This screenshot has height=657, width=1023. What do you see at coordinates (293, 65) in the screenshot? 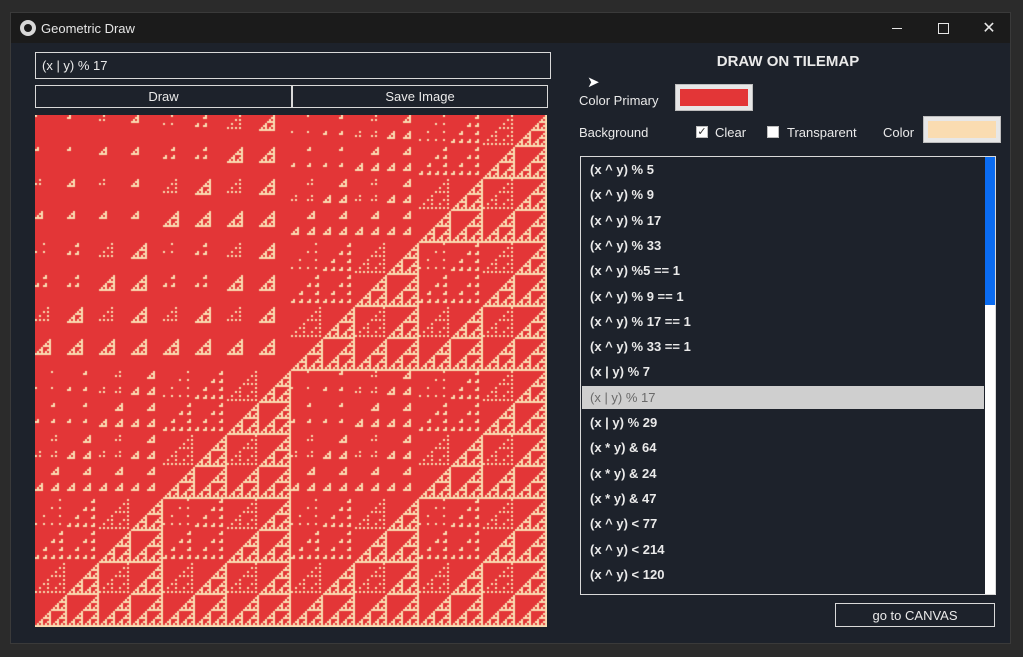
I see `expression-input` at bounding box center [293, 65].